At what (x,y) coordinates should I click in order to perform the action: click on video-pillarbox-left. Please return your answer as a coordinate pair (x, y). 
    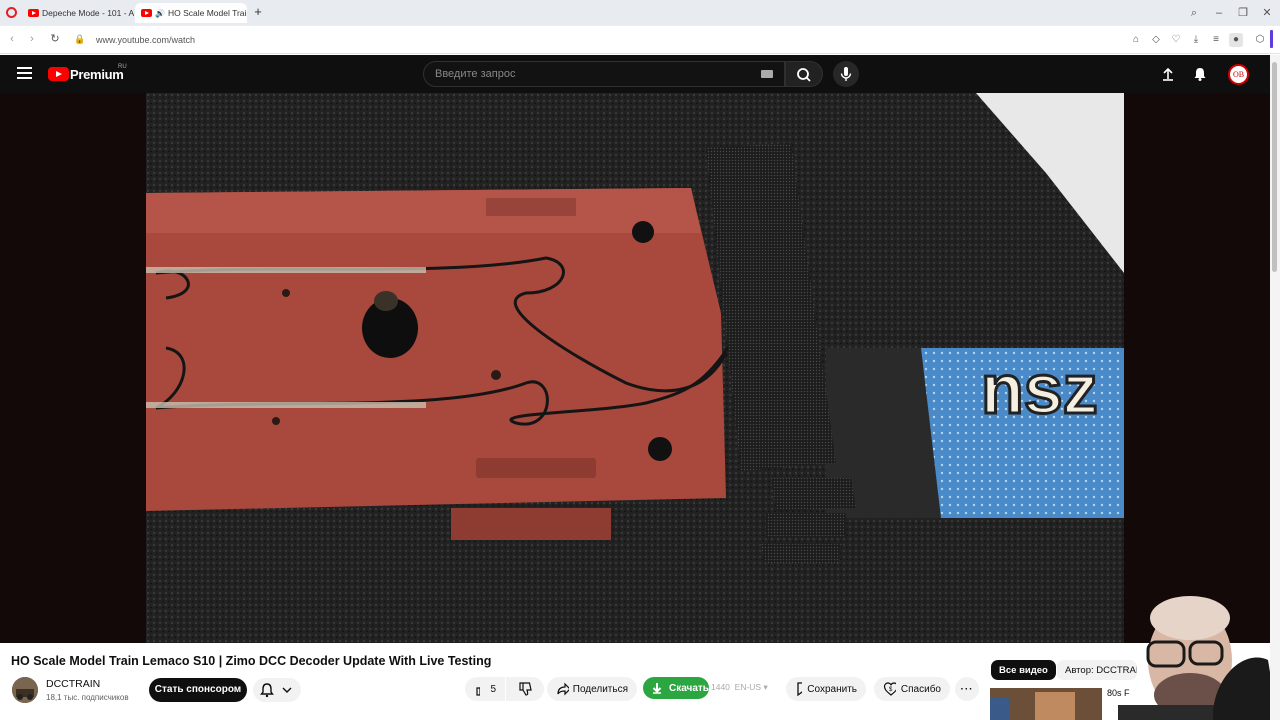
    Looking at the image, I should click on (73, 368).